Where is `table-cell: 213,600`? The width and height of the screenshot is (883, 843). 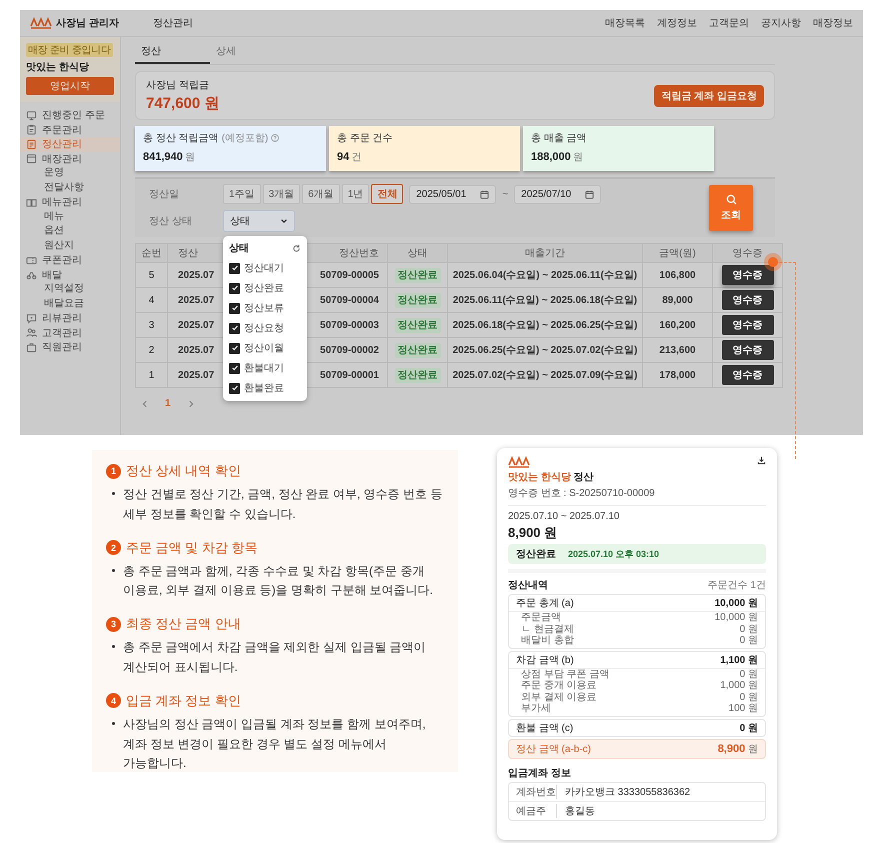 table-cell: 213,600 is located at coordinates (677, 350).